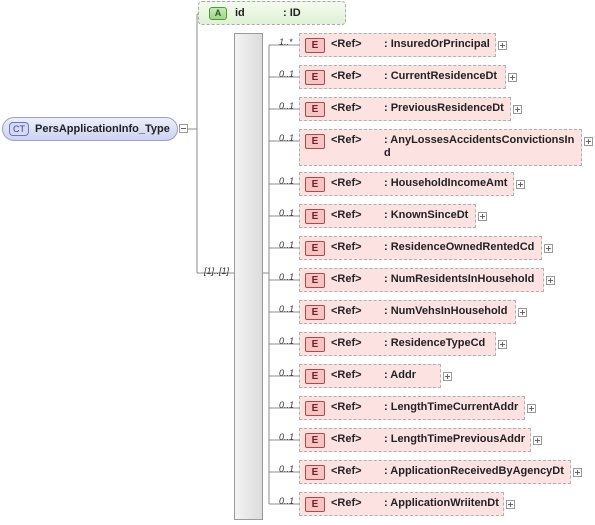 Image resolution: width=595 pixels, height=525 pixels. I want to click on attribute-badge: A, so click(218, 13).